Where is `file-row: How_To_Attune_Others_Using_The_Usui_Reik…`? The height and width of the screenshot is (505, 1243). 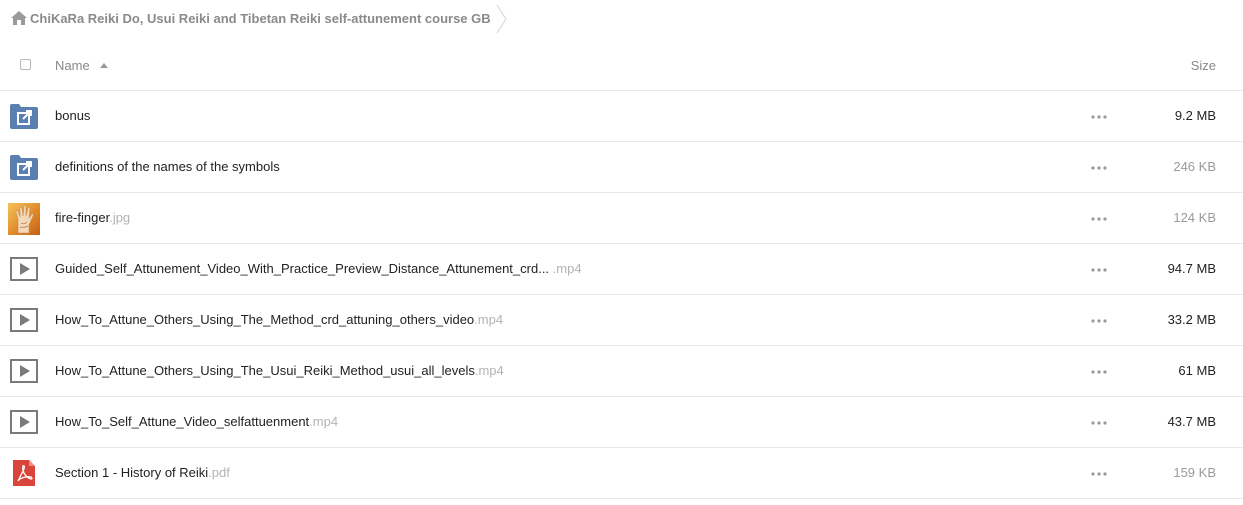
file-row: How_To_Attune_Others_Using_The_Usui_Reik… is located at coordinates (621, 371).